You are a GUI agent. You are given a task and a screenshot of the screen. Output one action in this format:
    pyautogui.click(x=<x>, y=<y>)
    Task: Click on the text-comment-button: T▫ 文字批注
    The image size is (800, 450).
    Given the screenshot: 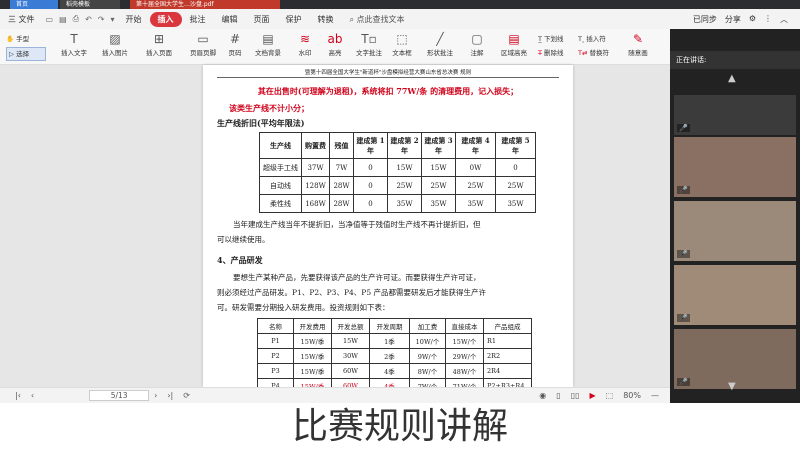 What is the action you would take?
    pyautogui.click(x=369, y=47)
    